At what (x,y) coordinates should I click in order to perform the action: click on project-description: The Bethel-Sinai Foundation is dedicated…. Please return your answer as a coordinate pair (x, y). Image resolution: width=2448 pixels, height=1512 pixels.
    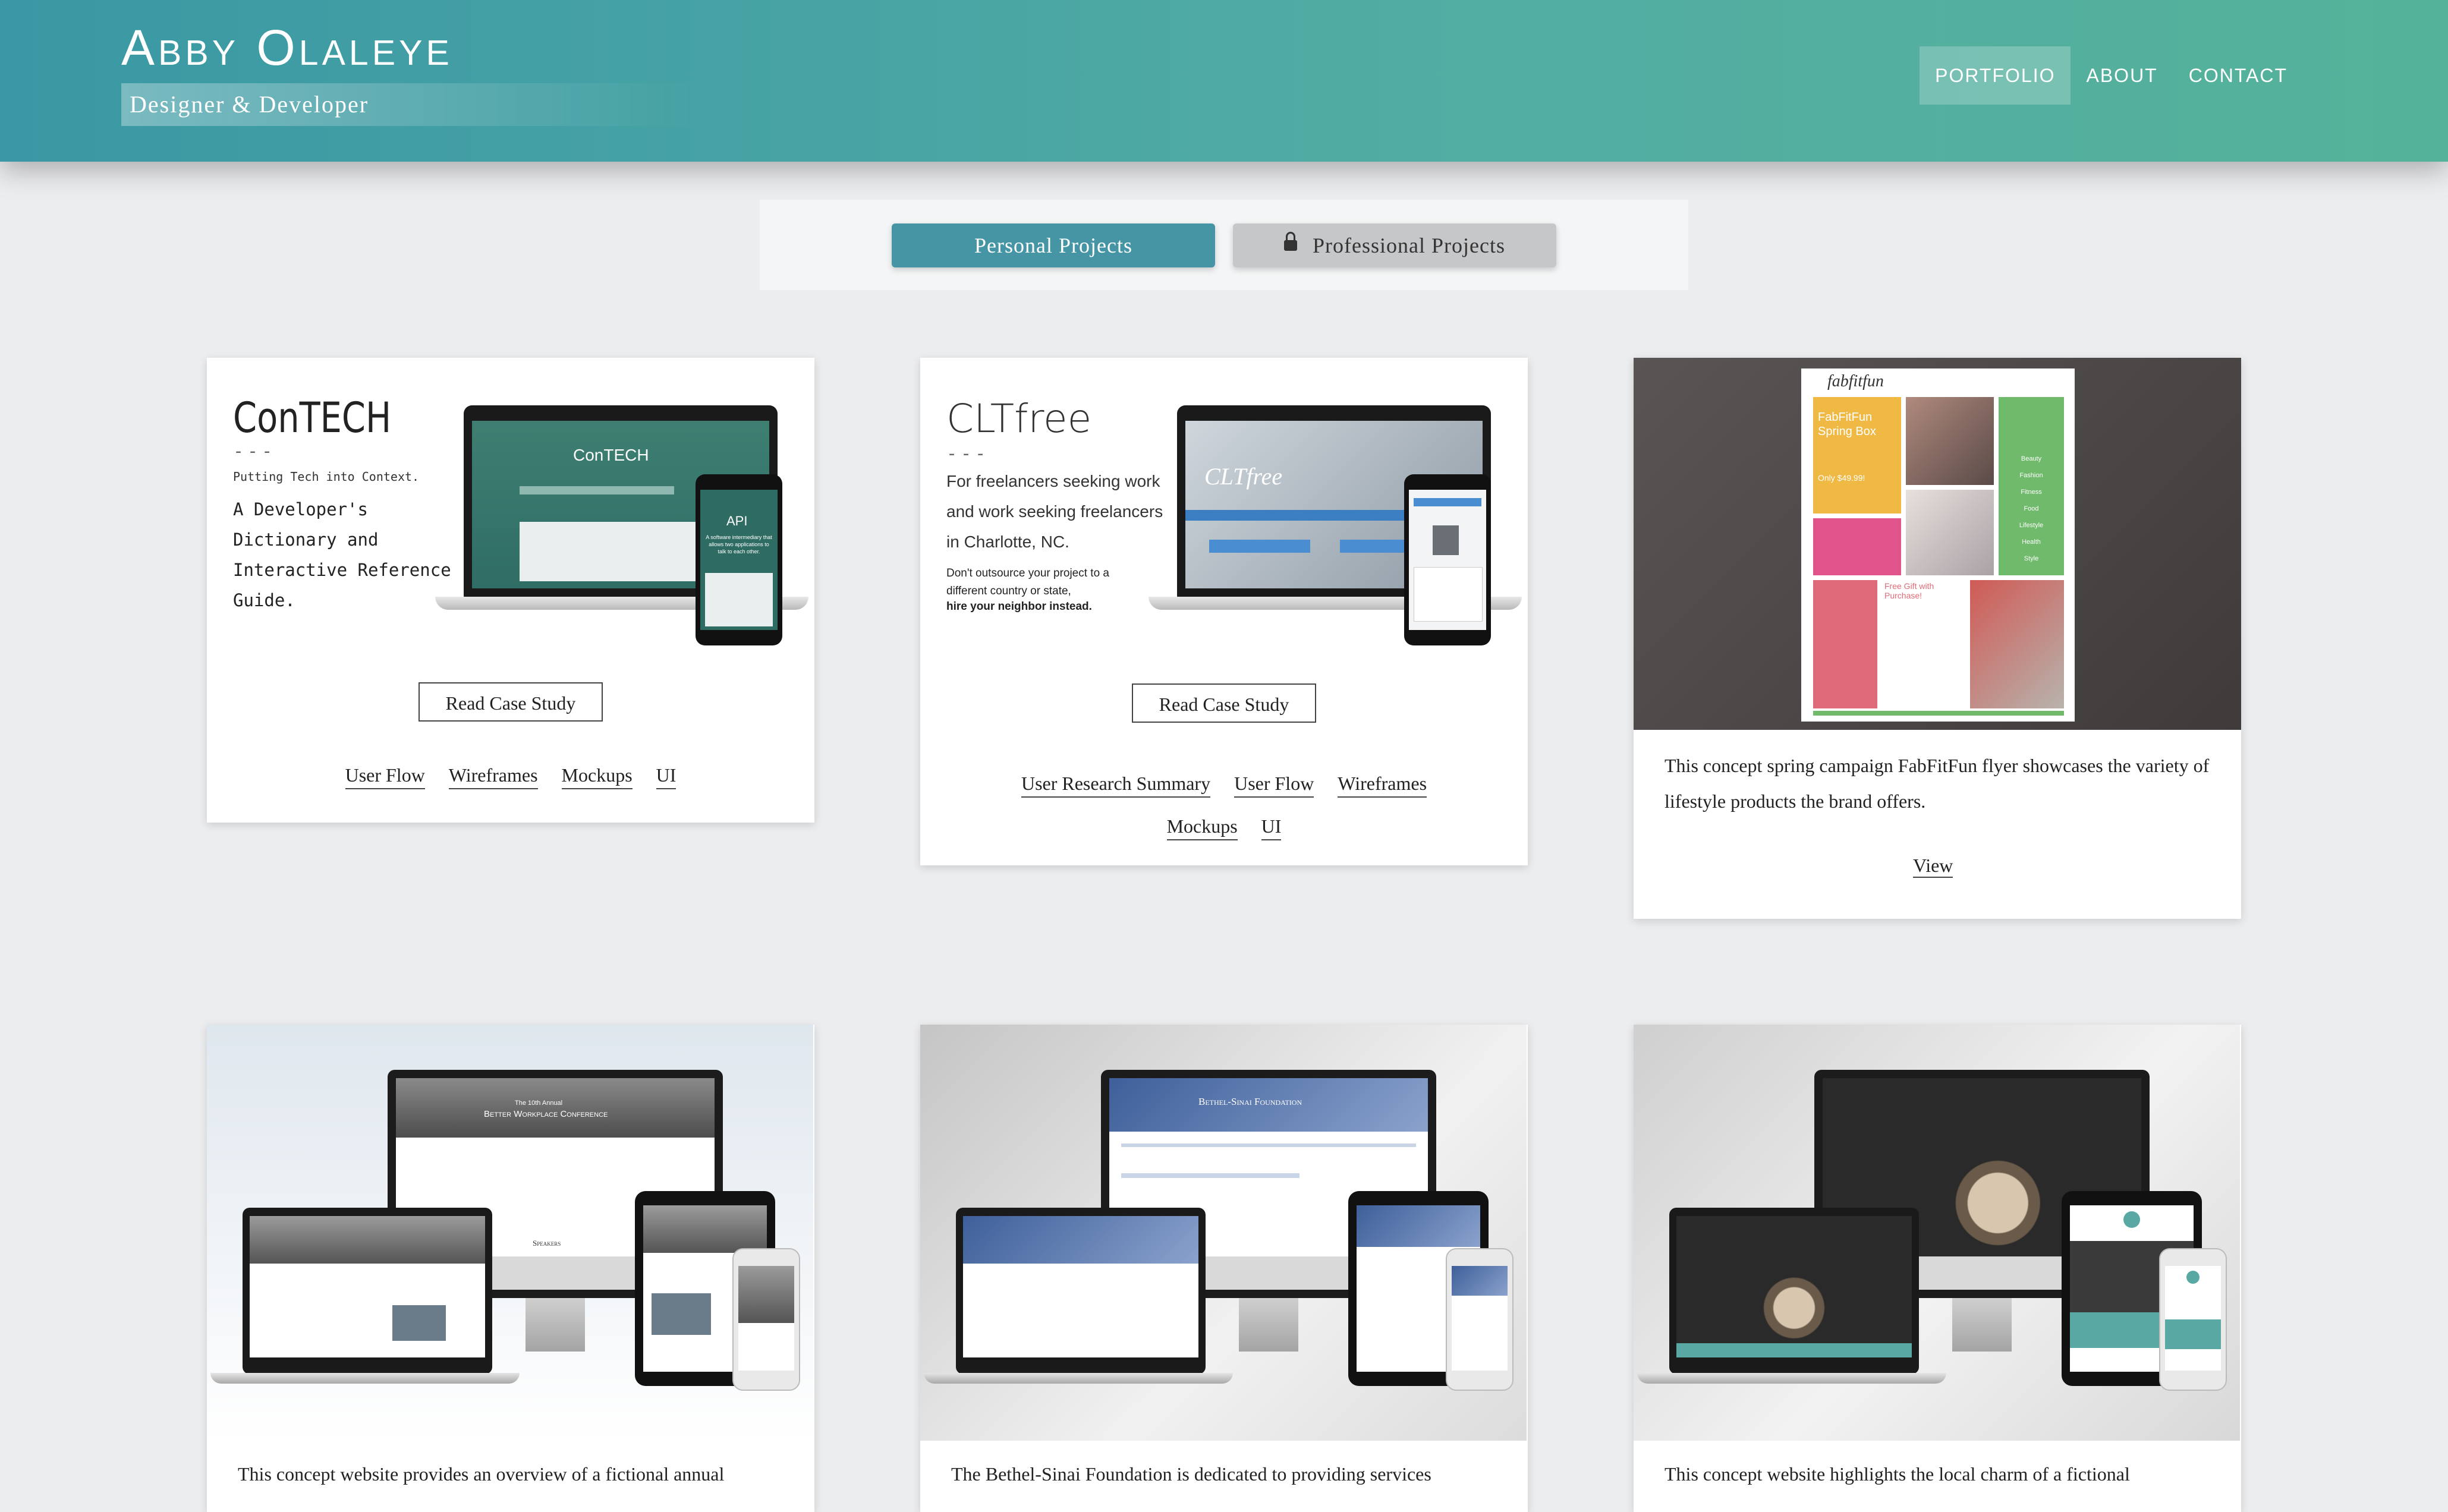
    Looking at the image, I should click on (1191, 1474).